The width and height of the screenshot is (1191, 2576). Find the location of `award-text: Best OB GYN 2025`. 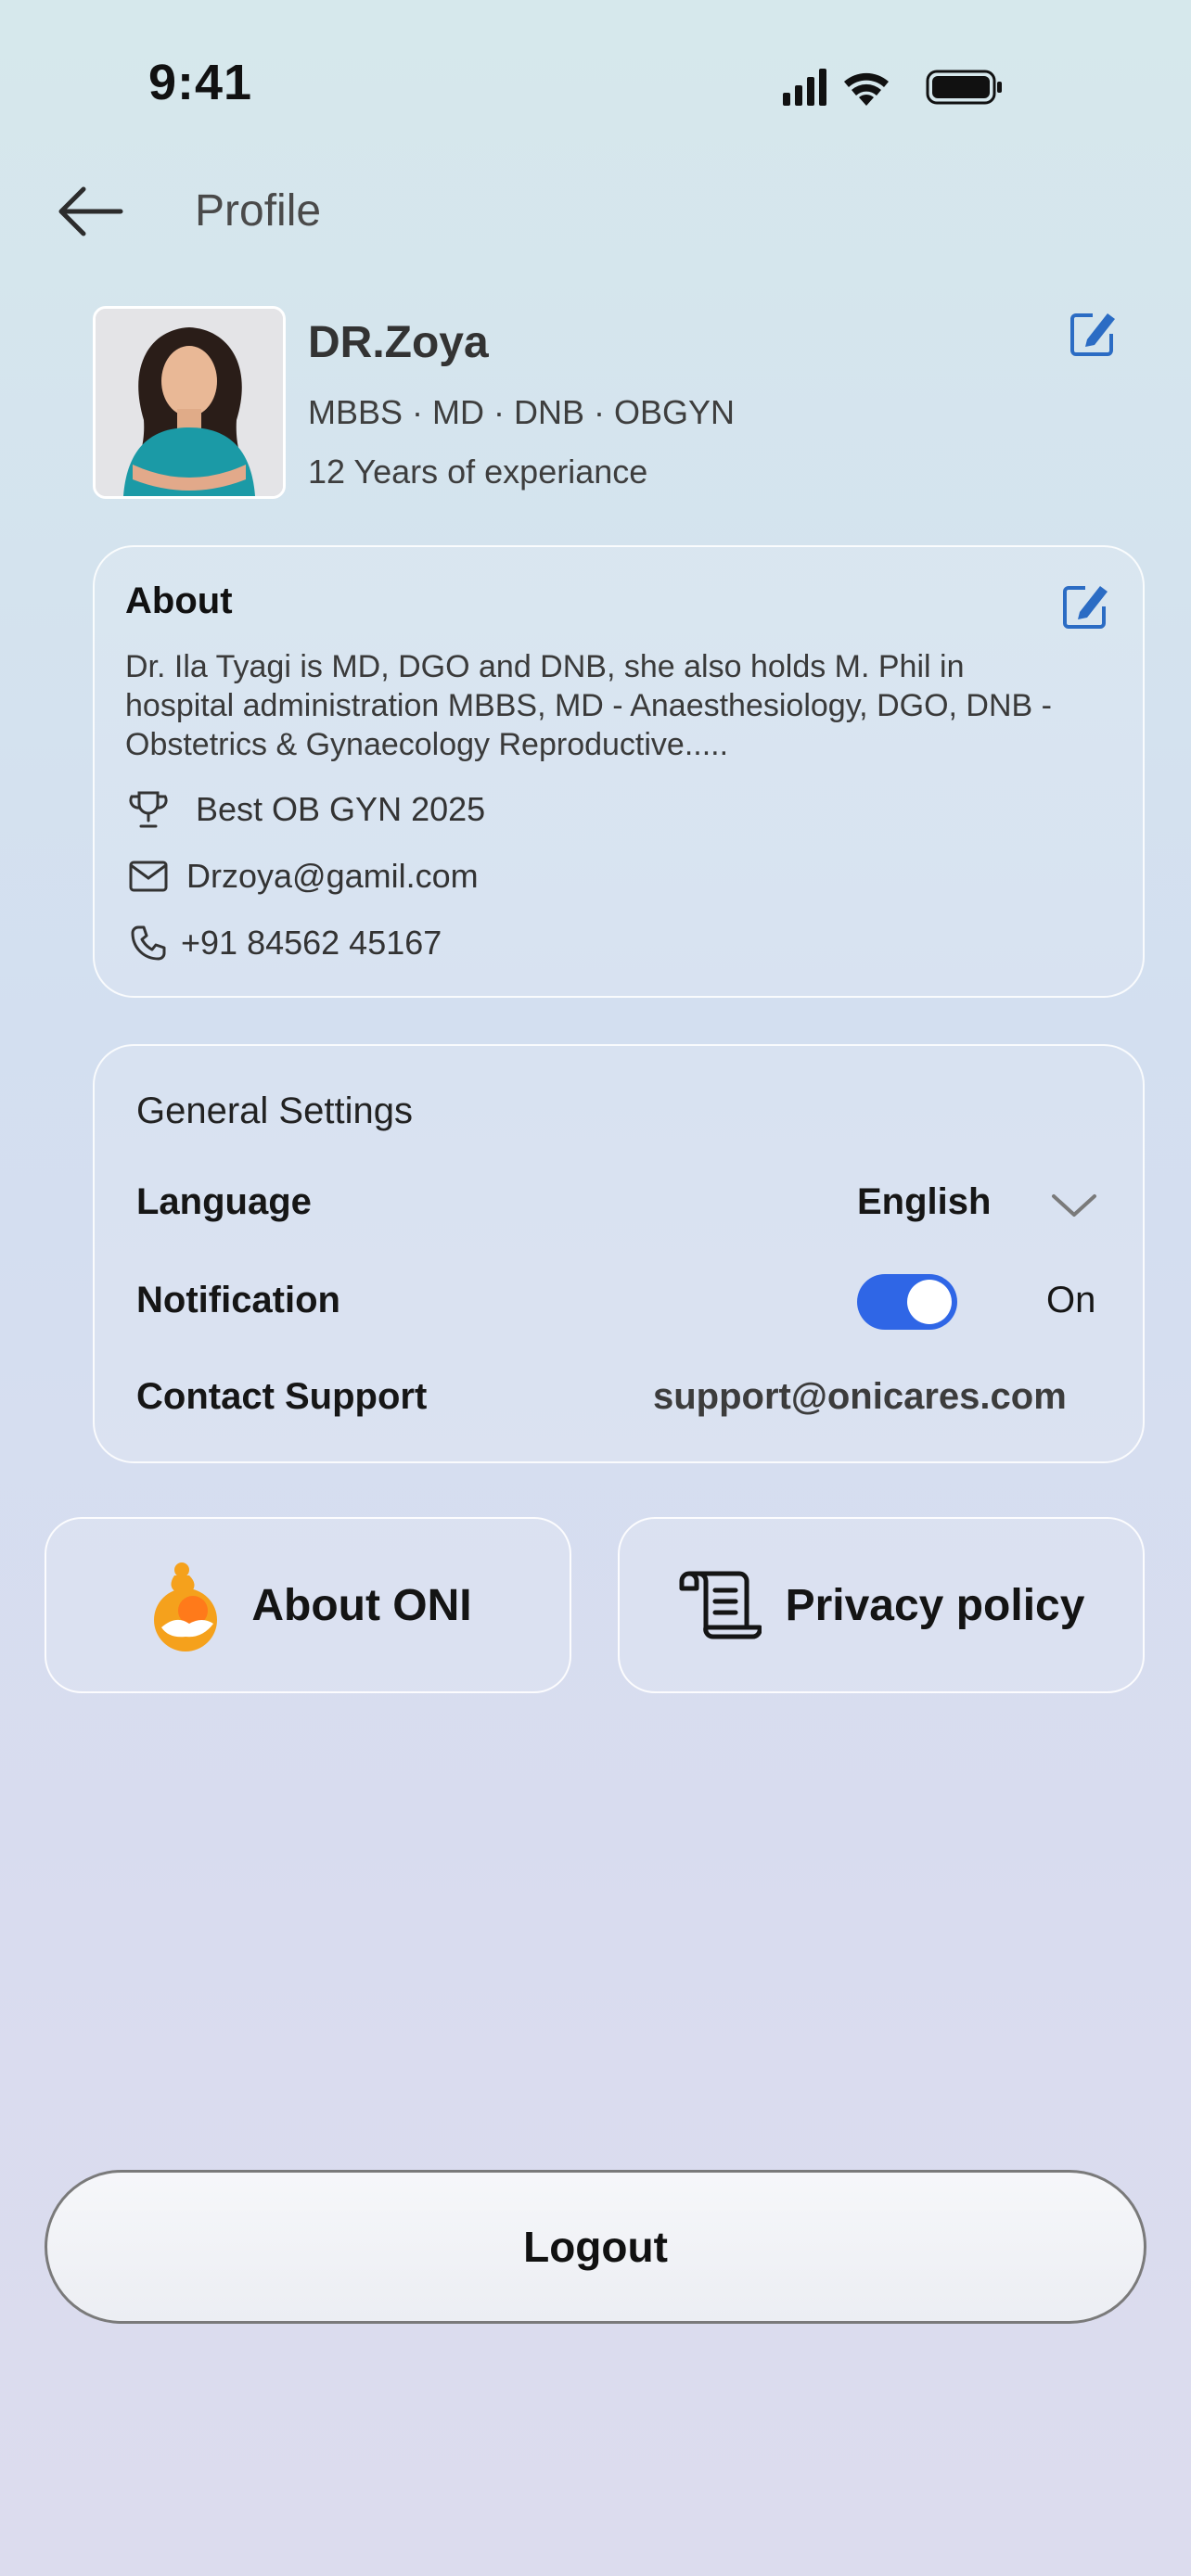

award-text: Best OB GYN 2025 is located at coordinates (341, 809).